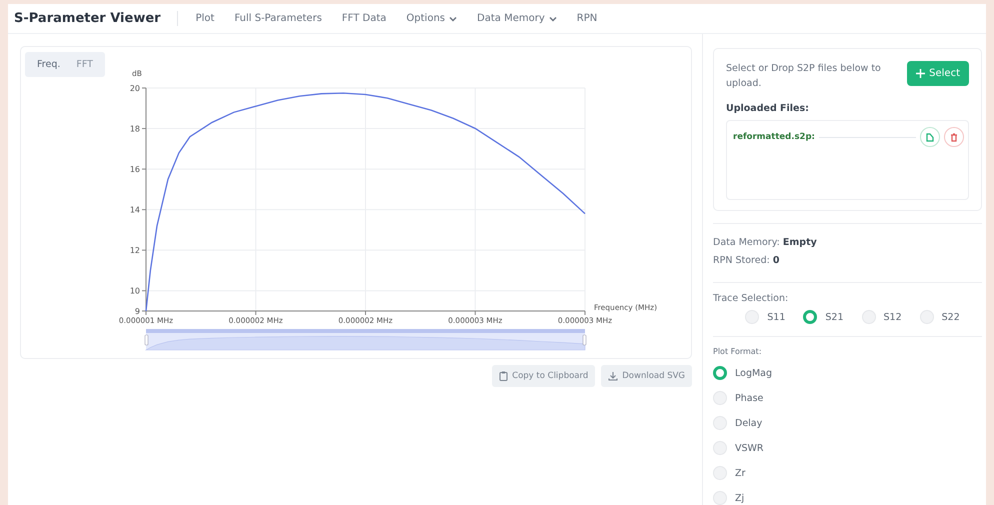 This screenshot has height=505, width=994. Describe the element at coordinates (768, 108) in the screenshot. I see `files-heading: Uploaded Files:` at that location.